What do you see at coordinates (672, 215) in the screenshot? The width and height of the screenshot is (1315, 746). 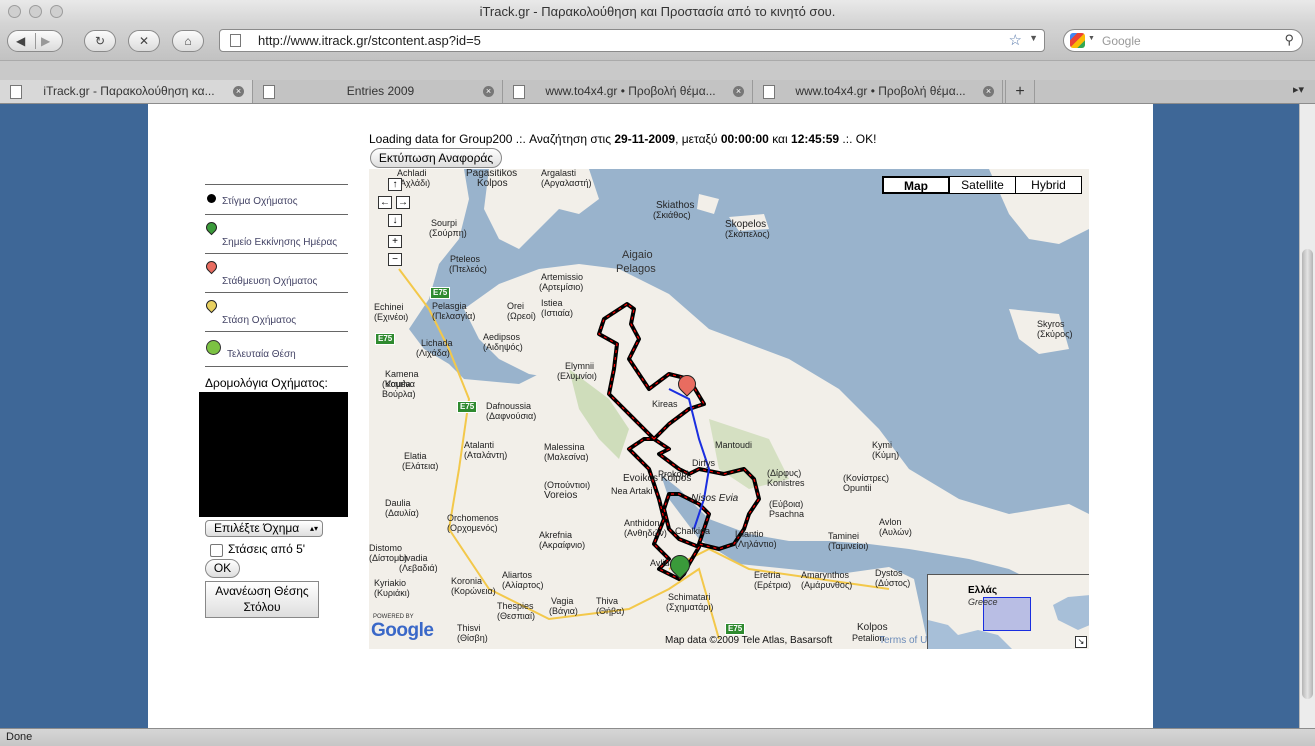 I see `map-place-label: (Σκιάθος)` at bounding box center [672, 215].